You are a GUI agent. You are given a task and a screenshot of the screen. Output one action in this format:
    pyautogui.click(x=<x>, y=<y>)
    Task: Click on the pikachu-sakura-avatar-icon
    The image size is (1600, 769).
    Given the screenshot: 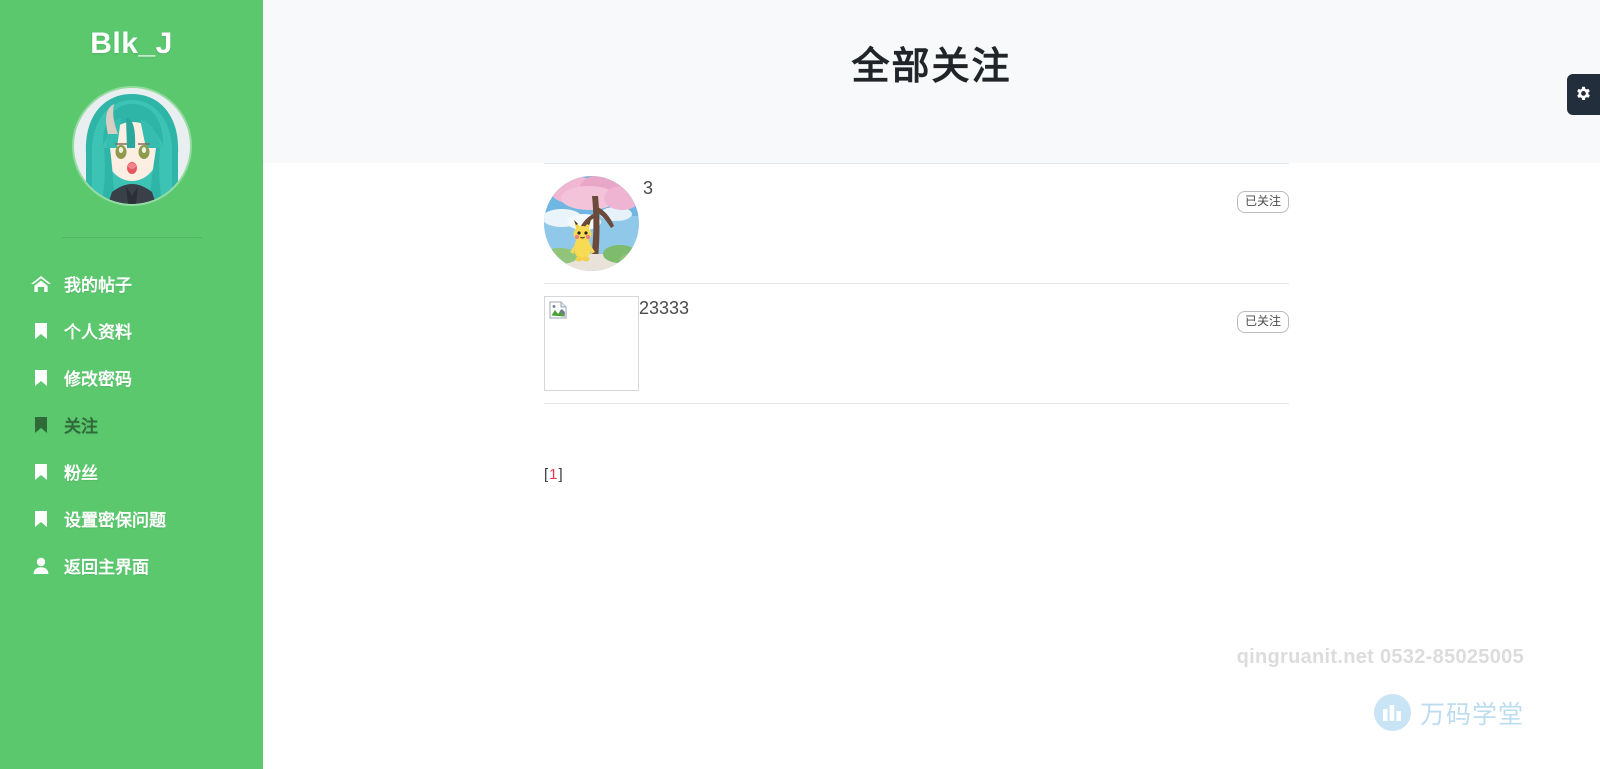 What is the action you would take?
    pyautogui.click(x=591, y=223)
    